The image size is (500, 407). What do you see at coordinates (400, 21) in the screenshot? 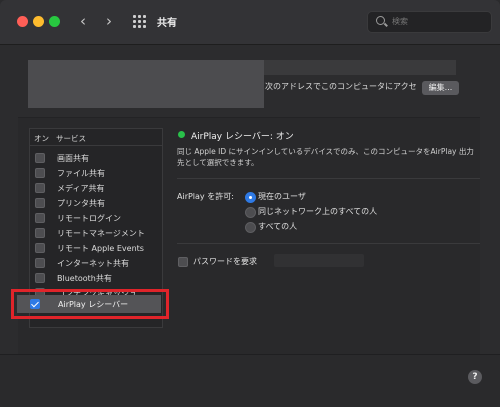
I see `search-placeholder: 検索` at bounding box center [400, 21].